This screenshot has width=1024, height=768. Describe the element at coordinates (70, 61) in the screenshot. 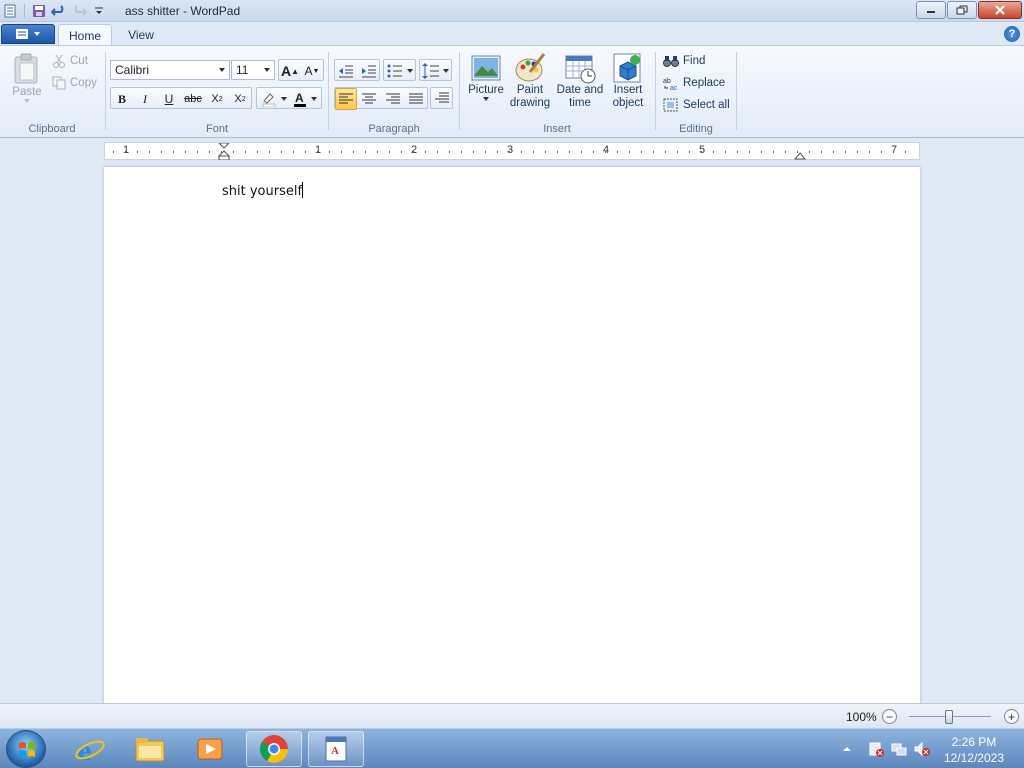

I see `cut-button: Cut` at that location.